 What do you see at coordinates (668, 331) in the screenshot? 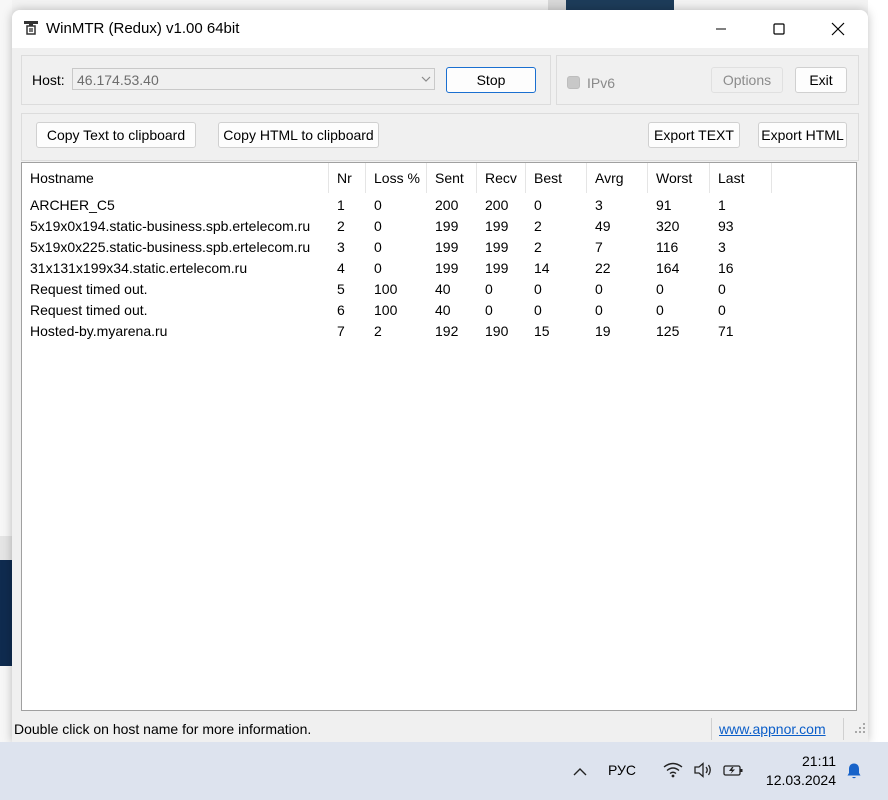
I see `stat-cell: 125` at bounding box center [668, 331].